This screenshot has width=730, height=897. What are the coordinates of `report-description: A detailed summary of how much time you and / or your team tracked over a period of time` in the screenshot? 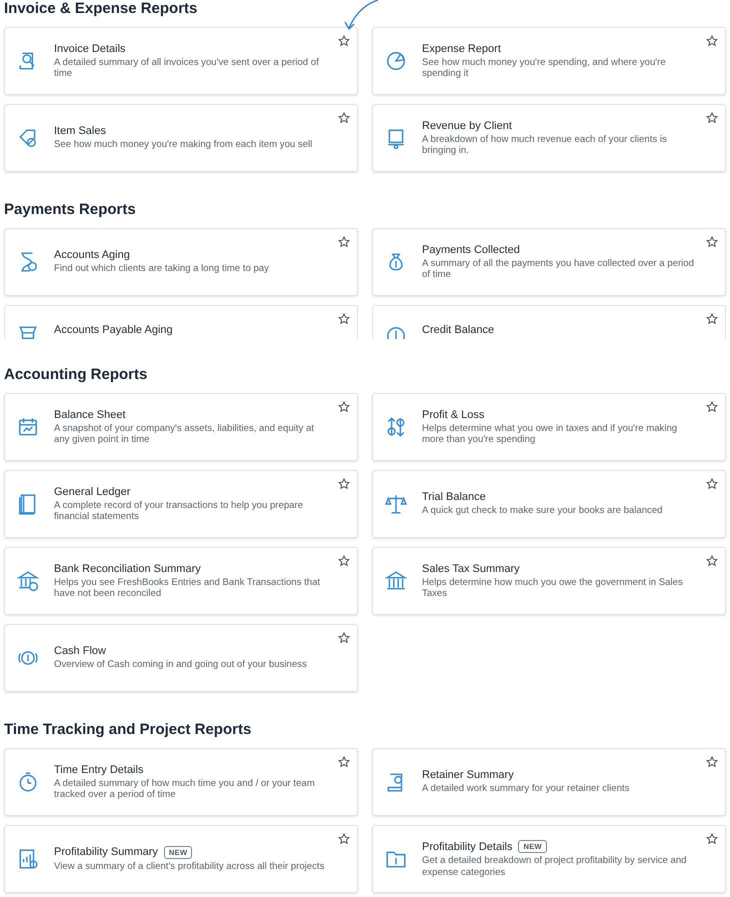 It's located at (185, 789).